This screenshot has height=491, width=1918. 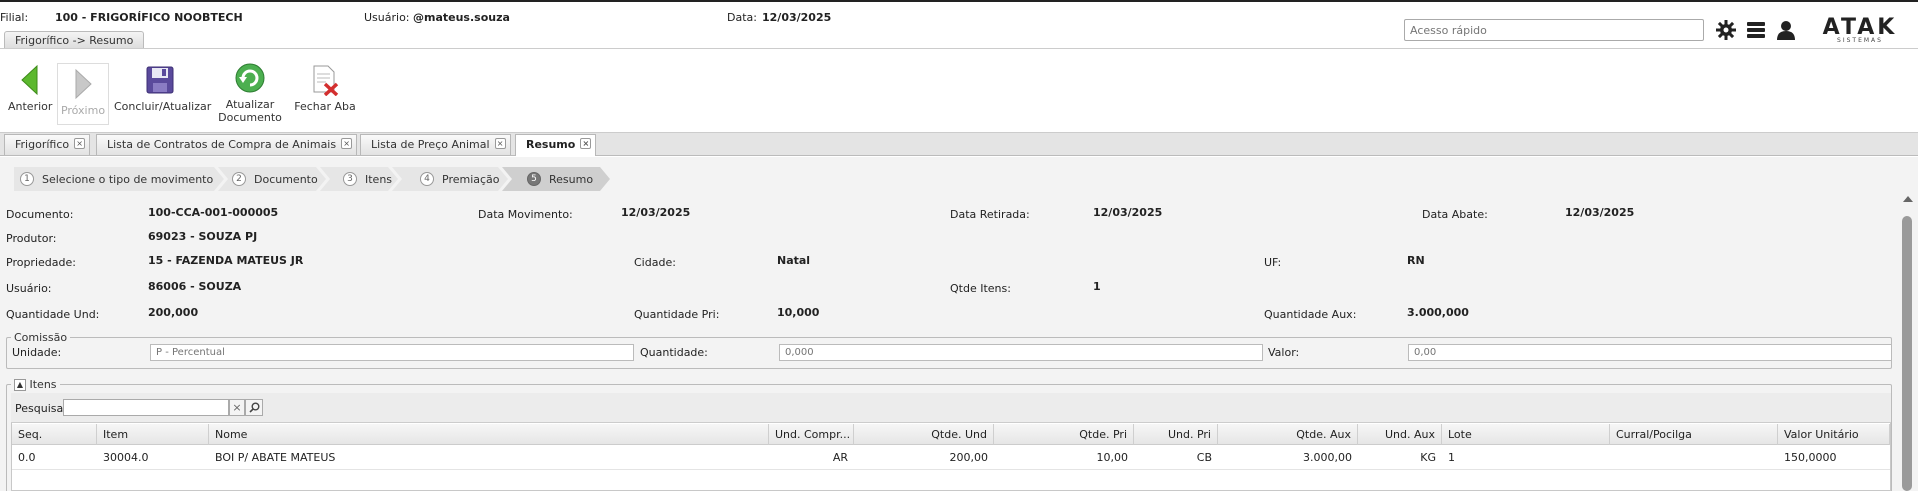 I want to click on scrollbar, so click(x=1907, y=343).